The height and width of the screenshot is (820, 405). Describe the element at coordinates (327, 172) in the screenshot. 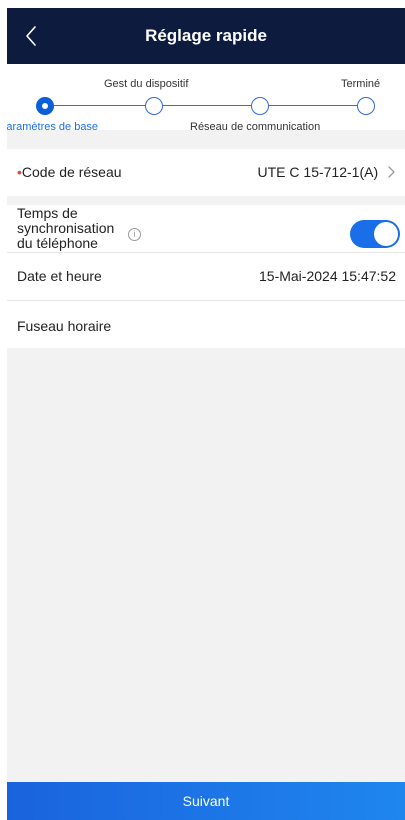

I see `grid-code-value: UTE C 15-712-1(A)` at that location.